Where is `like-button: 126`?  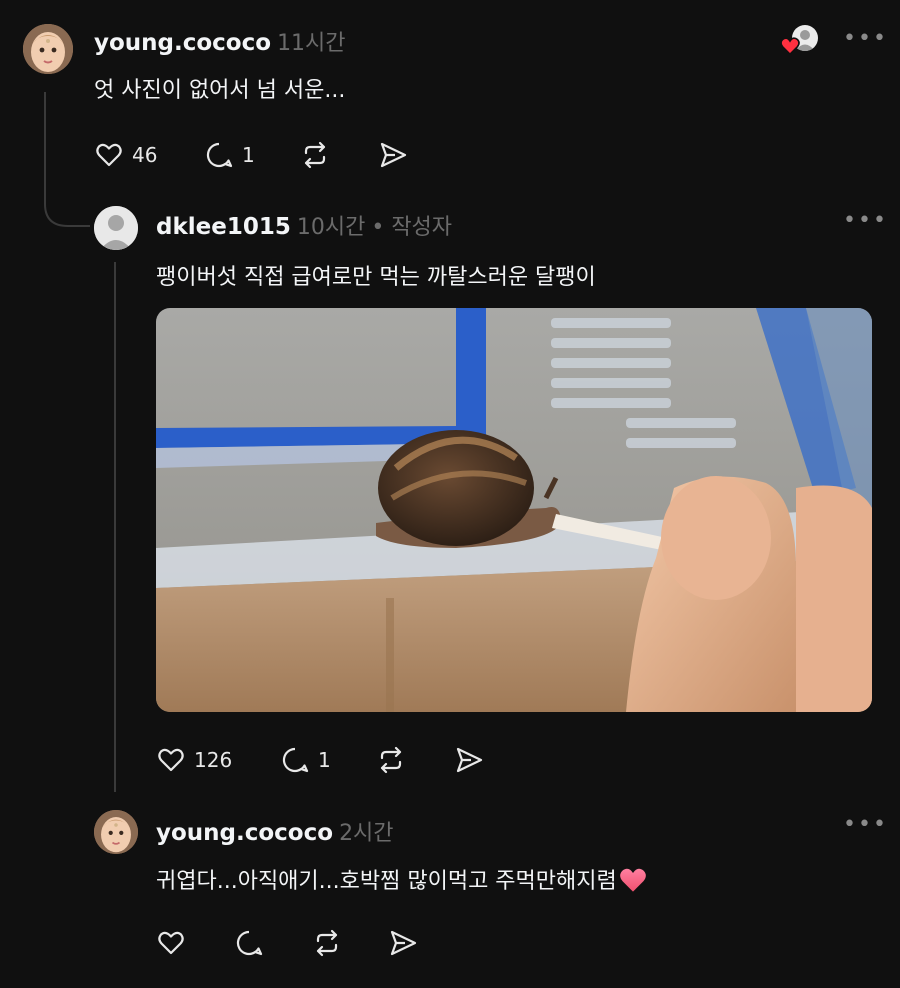 like-button: 126 is located at coordinates (194, 760).